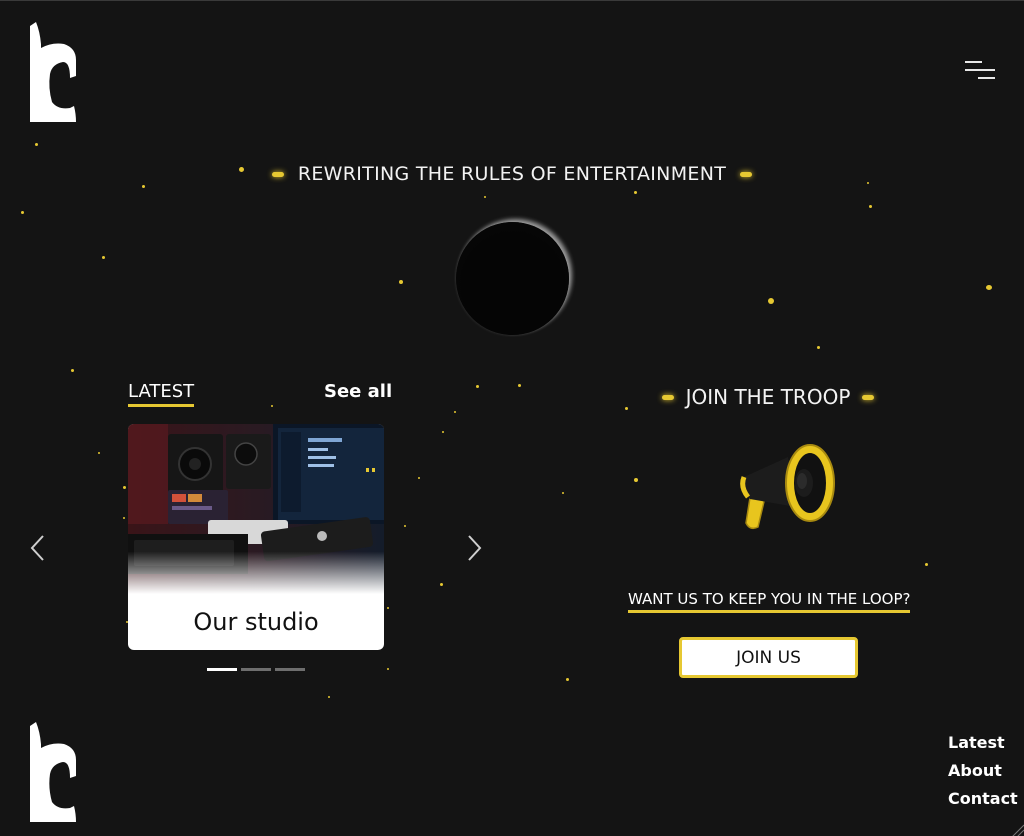 Image resolution: width=1024 pixels, height=836 pixels. Describe the element at coordinates (38, 548) in the screenshot. I see `chevron-left-icon` at that location.